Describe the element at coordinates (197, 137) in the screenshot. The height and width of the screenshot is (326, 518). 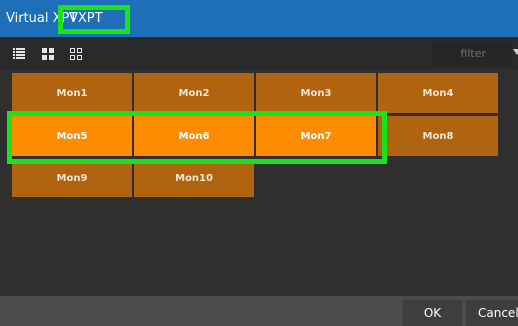
I see `selection-highlight-annotation` at that location.